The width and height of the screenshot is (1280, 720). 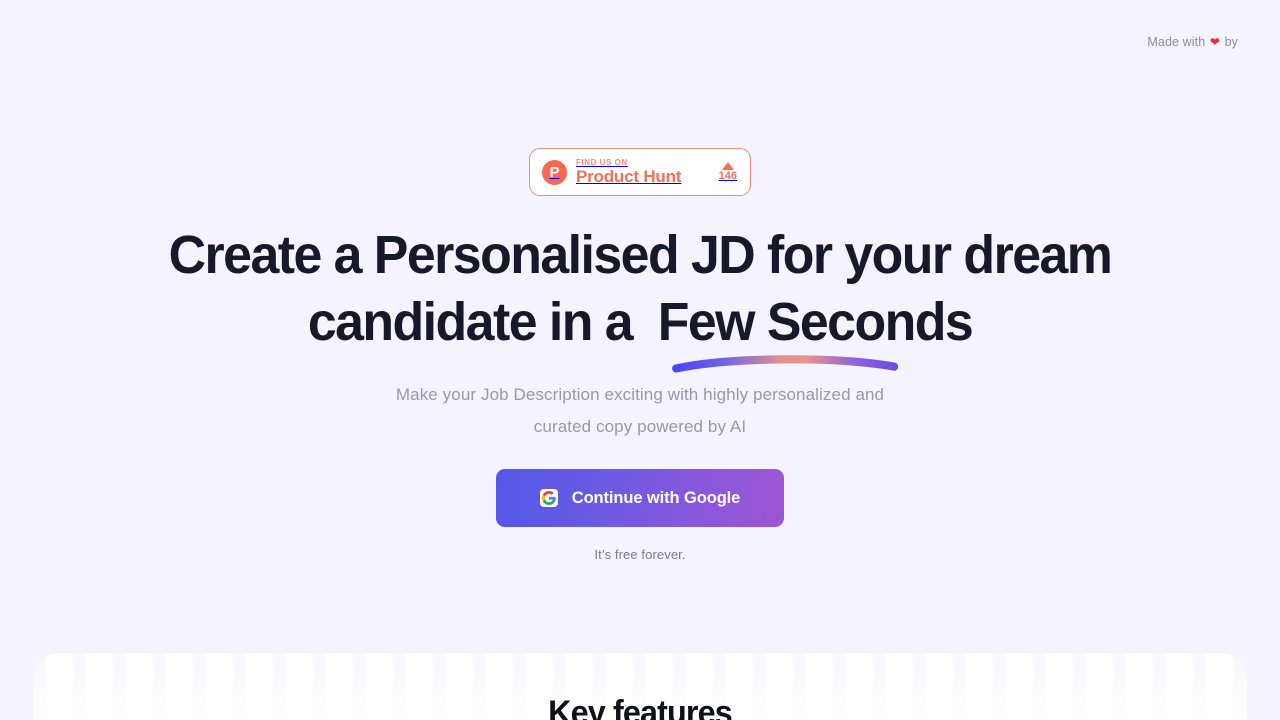 I want to click on product-hunt-upvotes: 146, so click(x=729, y=172).